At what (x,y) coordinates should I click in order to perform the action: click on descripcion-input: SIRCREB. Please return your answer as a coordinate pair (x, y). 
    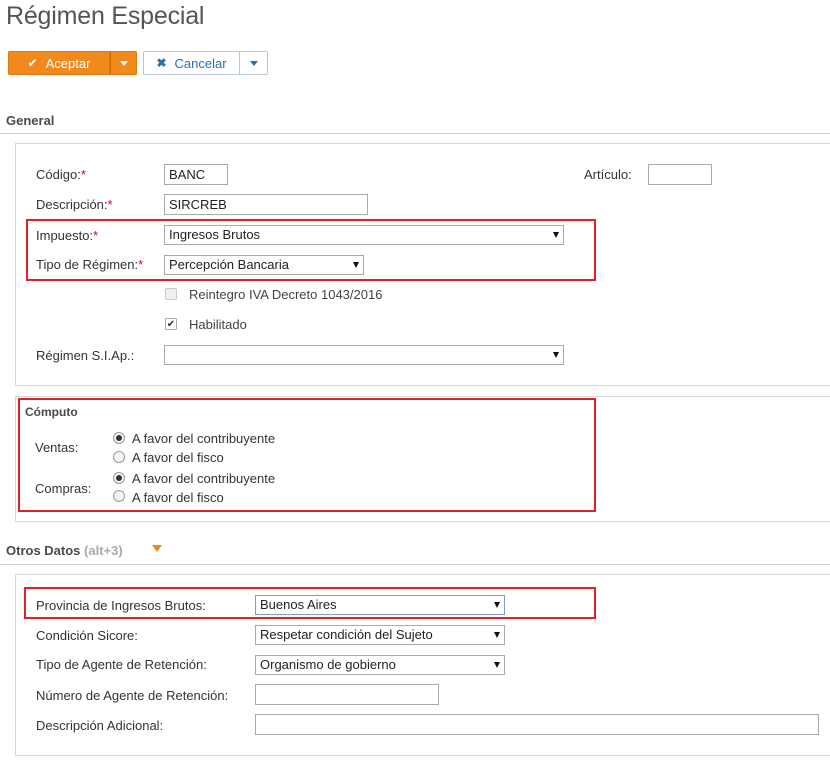
    Looking at the image, I should click on (266, 204).